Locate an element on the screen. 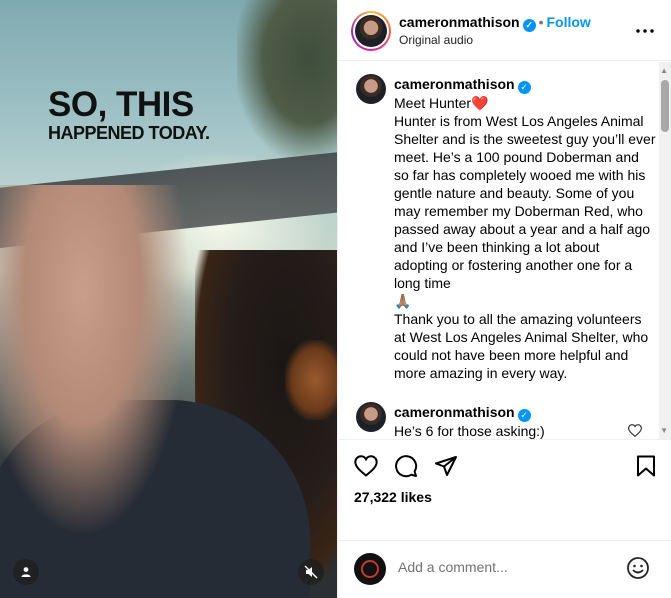 This screenshot has height=598, width=671. video-overlay-text: SO, THIS HAPPENED TODAY. is located at coordinates (129, 114).